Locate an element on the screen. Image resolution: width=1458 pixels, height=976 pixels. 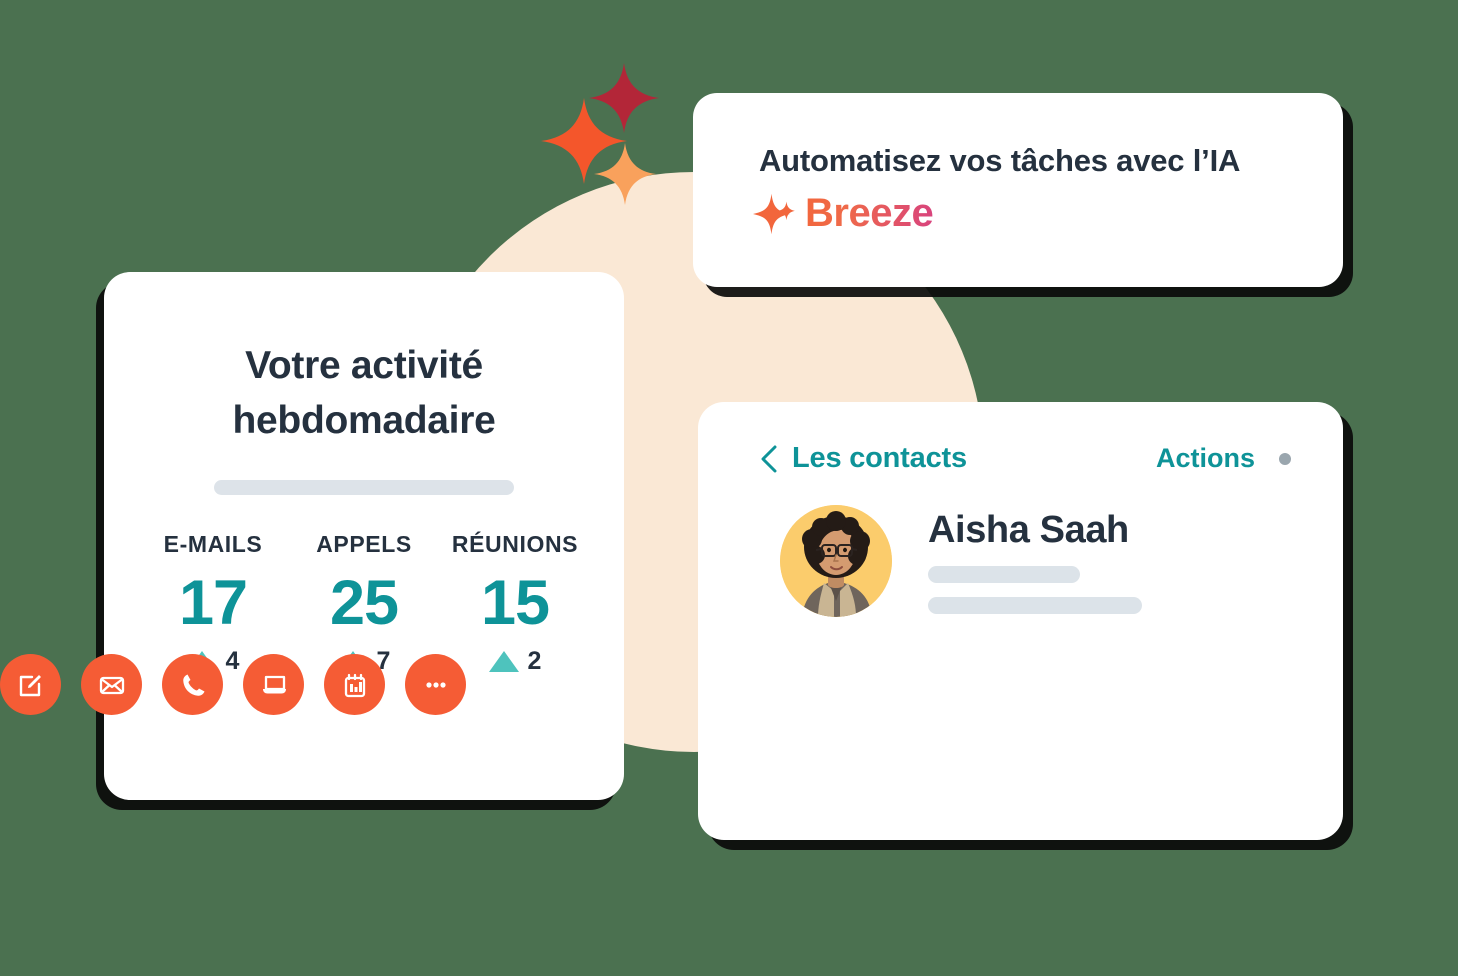
stat-label: APPELS is located at coordinates (364, 543).